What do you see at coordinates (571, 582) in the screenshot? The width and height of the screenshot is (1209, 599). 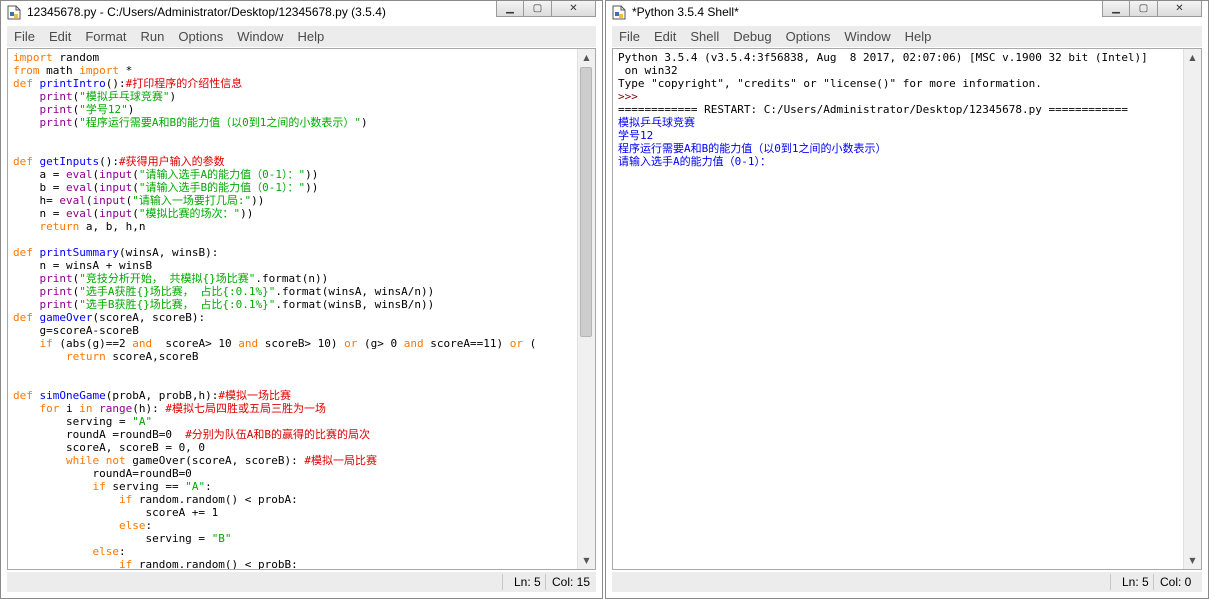 I see `column-number: Col: 15` at bounding box center [571, 582].